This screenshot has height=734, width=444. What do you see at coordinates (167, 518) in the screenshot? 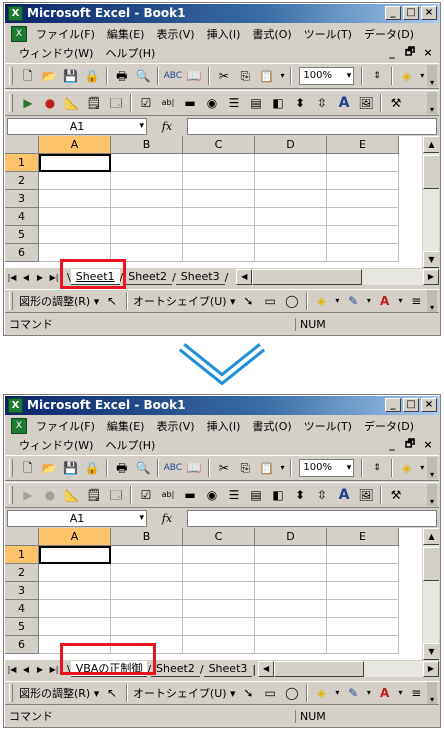
I see `insert-function-icon: fx` at bounding box center [167, 518].